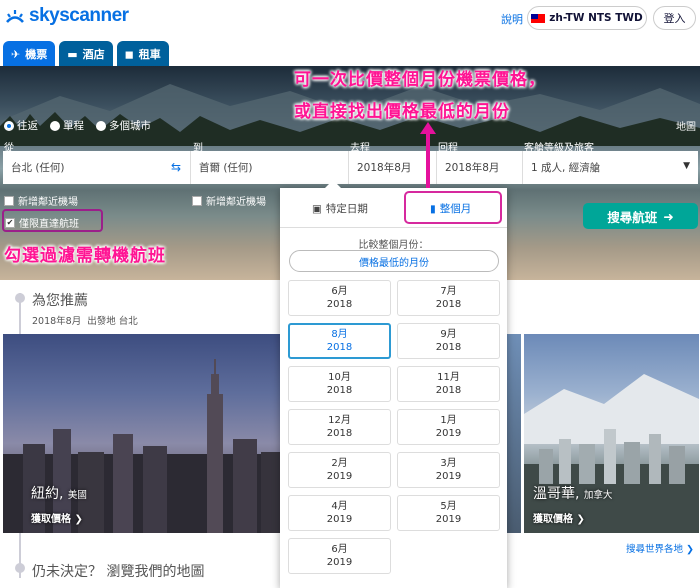  What do you see at coordinates (686, 166) in the screenshot?
I see `chevron-down-icon: ▼` at bounding box center [686, 166].